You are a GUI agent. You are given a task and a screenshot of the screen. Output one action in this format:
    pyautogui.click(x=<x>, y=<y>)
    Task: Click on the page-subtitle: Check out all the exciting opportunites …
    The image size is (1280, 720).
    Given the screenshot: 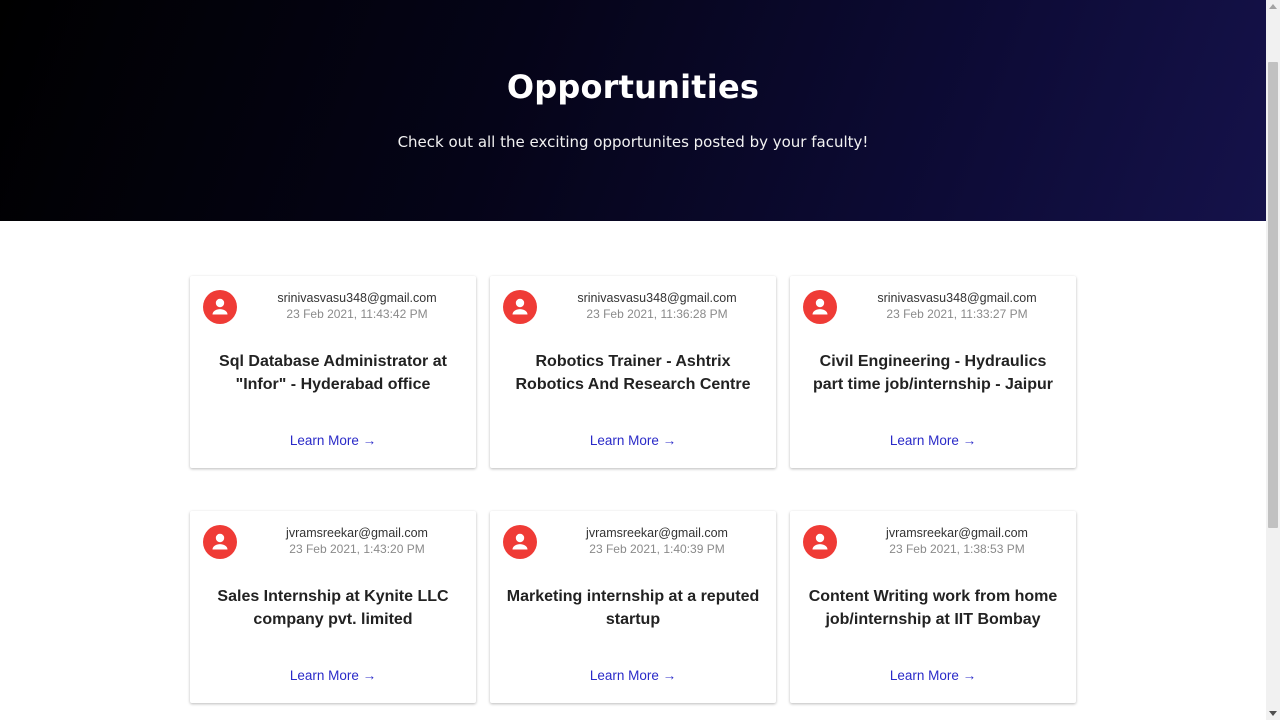 What is the action you would take?
    pyautogui.click(x=633, y=142)
    